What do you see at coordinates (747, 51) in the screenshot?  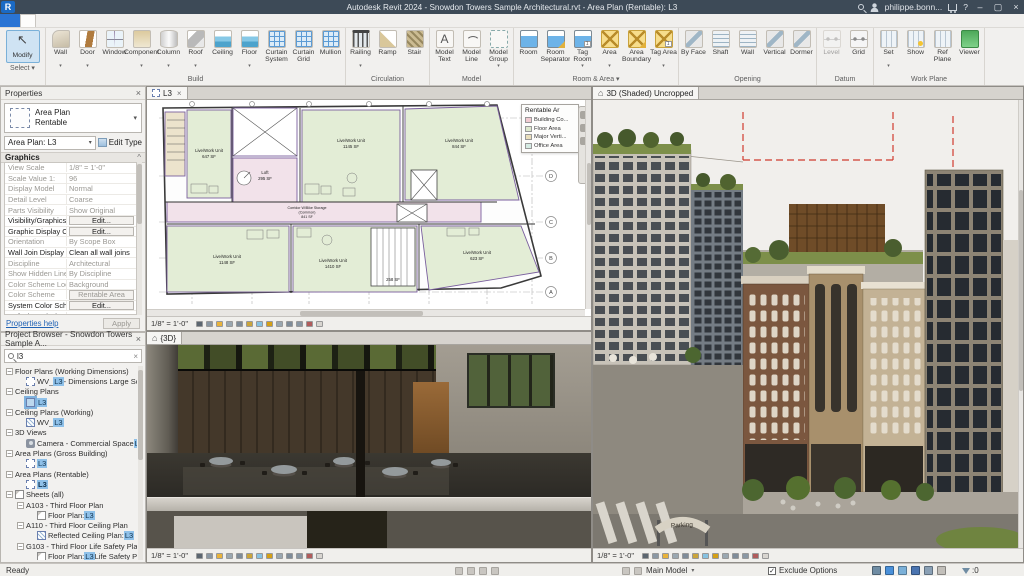 I see `wall-opening-button: Wall` at bounding box center [747, 51].